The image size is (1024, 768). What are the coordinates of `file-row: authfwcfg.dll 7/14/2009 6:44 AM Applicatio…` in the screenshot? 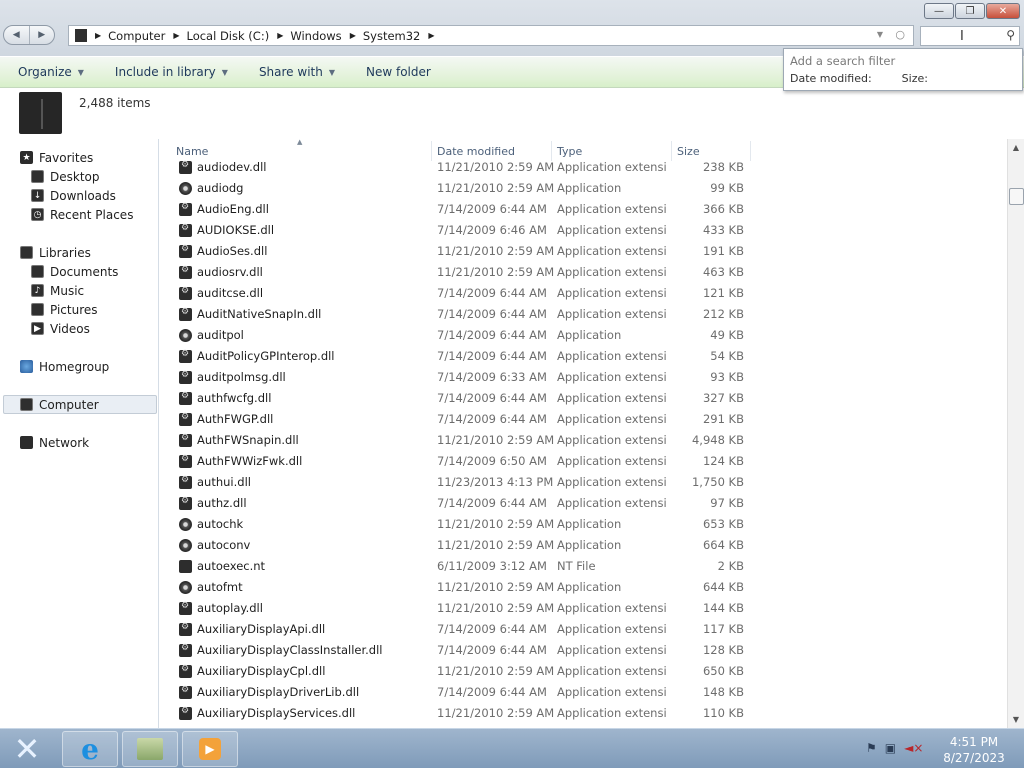 It's located at (583, 398).